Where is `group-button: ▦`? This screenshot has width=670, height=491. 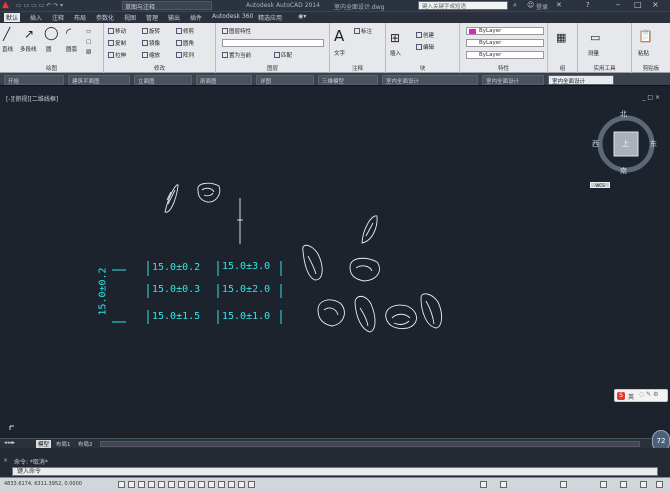 group-button: ▦ is located at coordinates (561, 37).